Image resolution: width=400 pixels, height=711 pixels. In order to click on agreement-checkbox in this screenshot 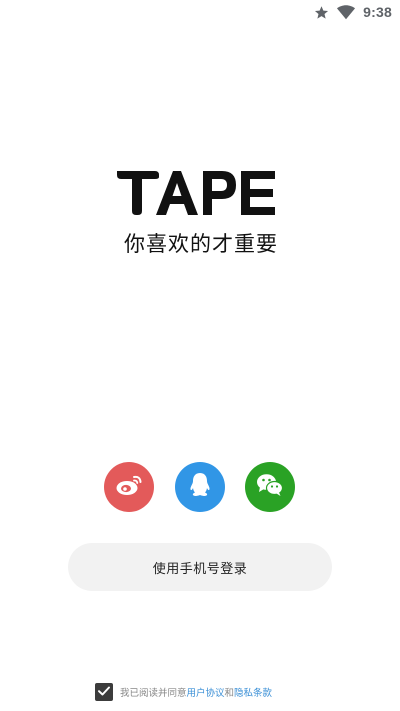, I will do `click(104, 692)`.